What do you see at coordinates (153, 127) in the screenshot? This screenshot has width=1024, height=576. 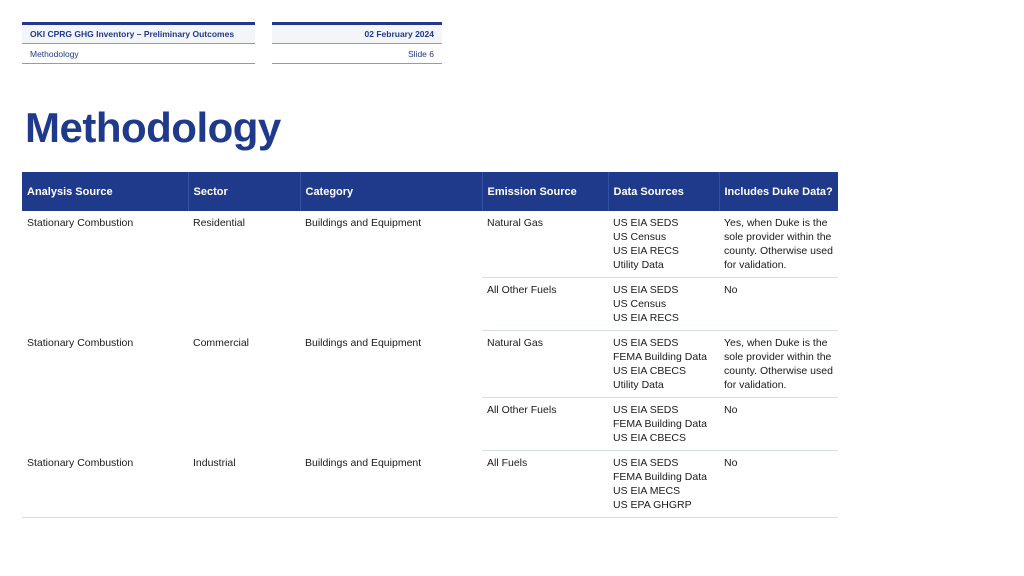 I see `page-title: Methodology` at bounding box center [153, 127].